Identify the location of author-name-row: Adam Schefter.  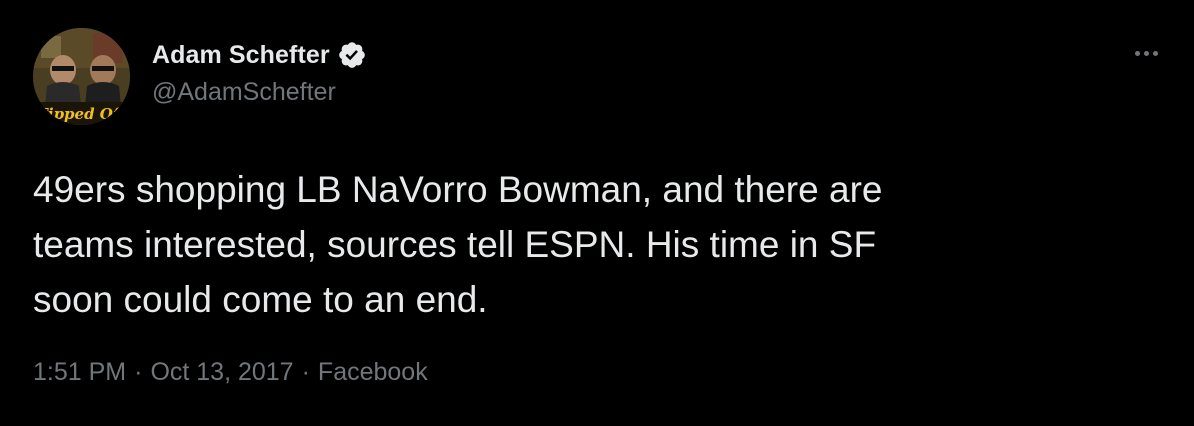
(259, 55).